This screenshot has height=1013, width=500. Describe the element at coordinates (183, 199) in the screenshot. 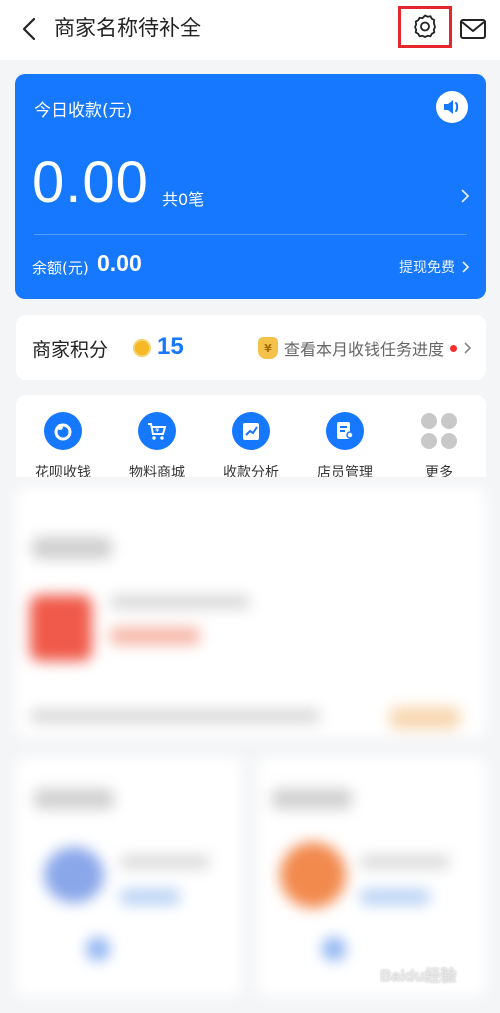

I see `payment-count: 共0笔` at that location.